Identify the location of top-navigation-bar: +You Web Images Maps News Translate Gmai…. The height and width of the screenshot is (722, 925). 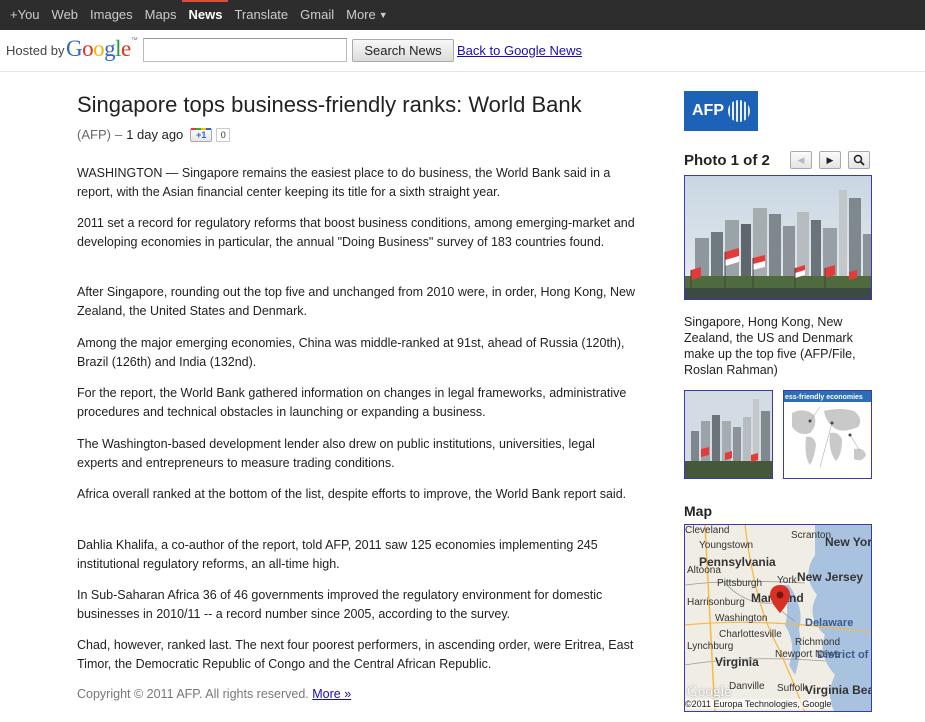
(462, 15).